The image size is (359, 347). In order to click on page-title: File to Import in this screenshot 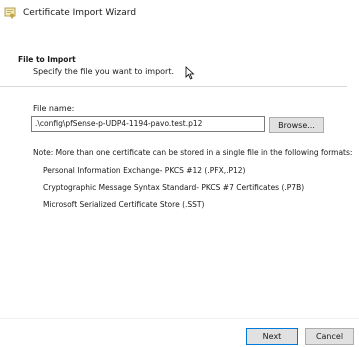, I will do `click(47, 59)`.